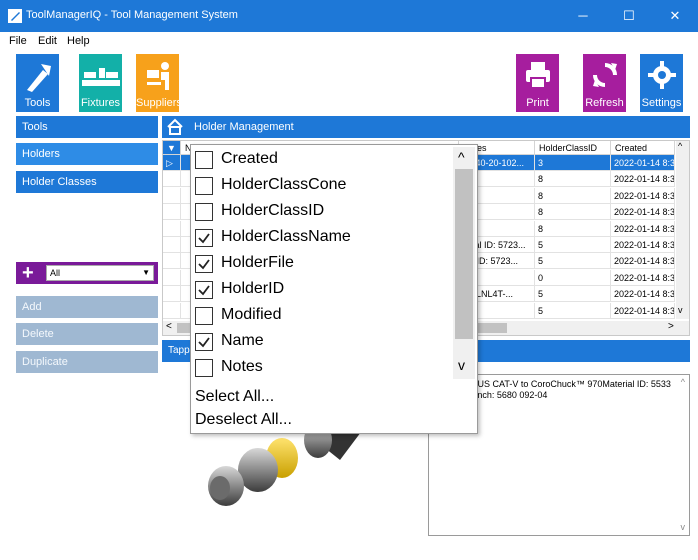 The image size is (698, 560). What do you see at coordinates (87, 362) in the screenshot?
I see `duplicate-button: Duplicate` at bounding box center [87, 362].